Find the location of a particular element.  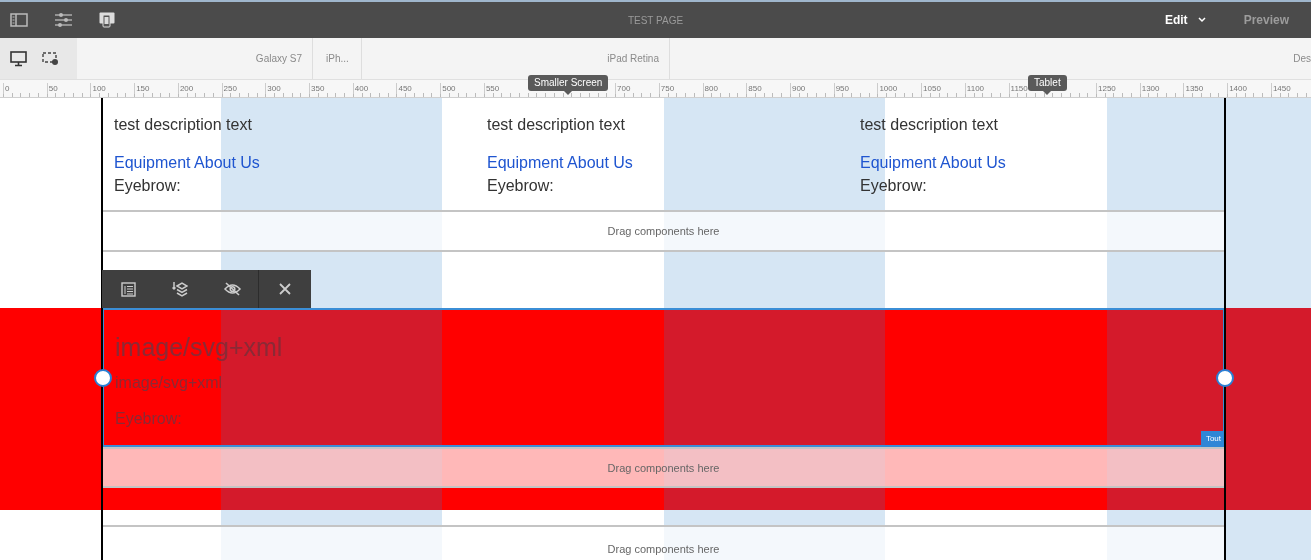

preview-button: Preview is located at coordinates (1266, 20).